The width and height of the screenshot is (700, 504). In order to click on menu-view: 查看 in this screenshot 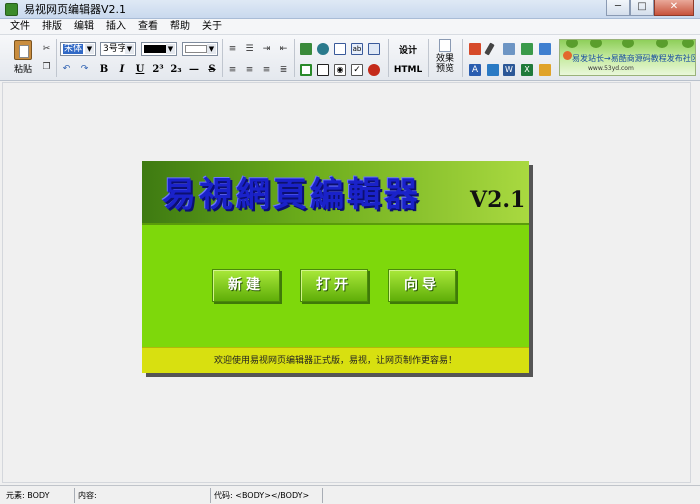, I will do `click(148, 27)`.